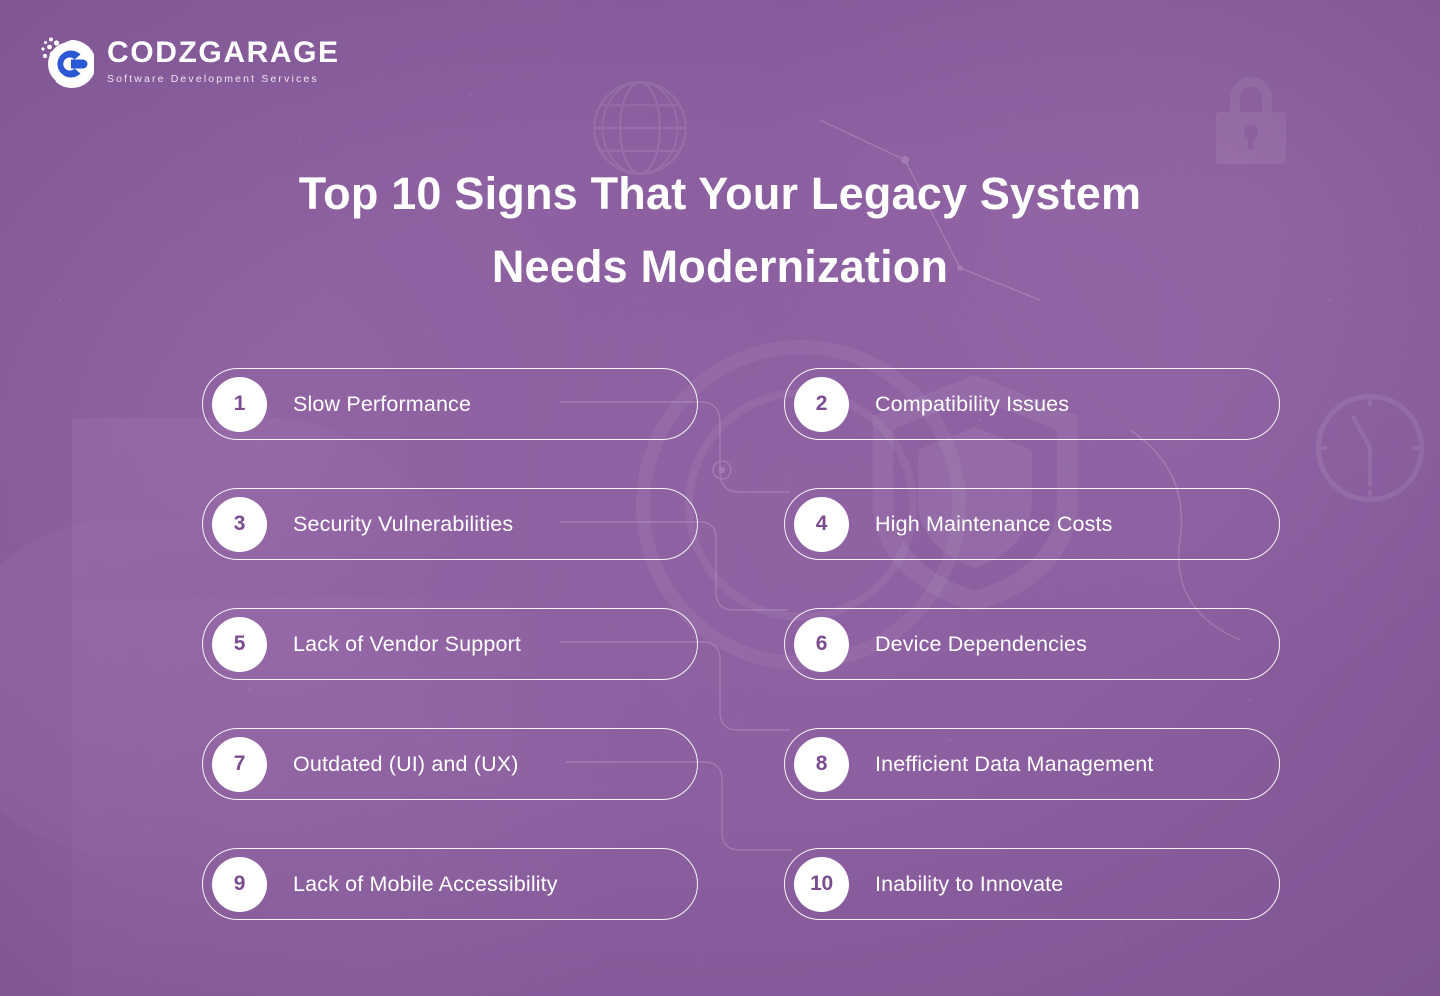  What do you see at coordinates (382, 403) in the screenshot?
I see `sign-label: Slow Performance` at bounding box center [382, 403].